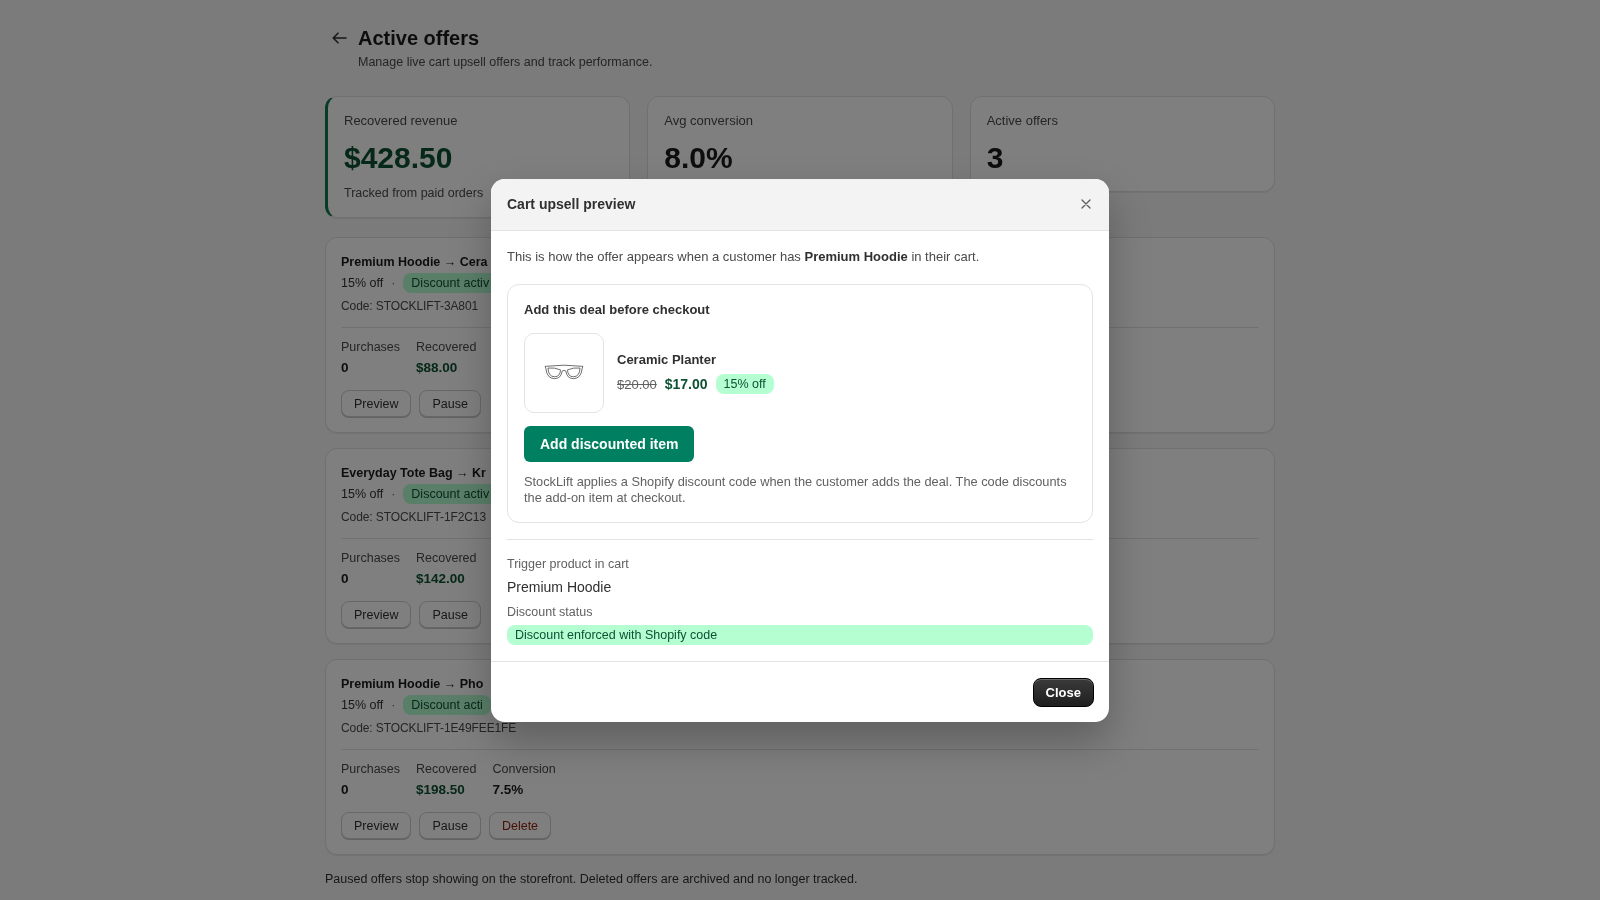 The image size is (1600, 900). I want to click on page-subtitle: Manage live cart upsell offers and track performance., so click(505, 62).